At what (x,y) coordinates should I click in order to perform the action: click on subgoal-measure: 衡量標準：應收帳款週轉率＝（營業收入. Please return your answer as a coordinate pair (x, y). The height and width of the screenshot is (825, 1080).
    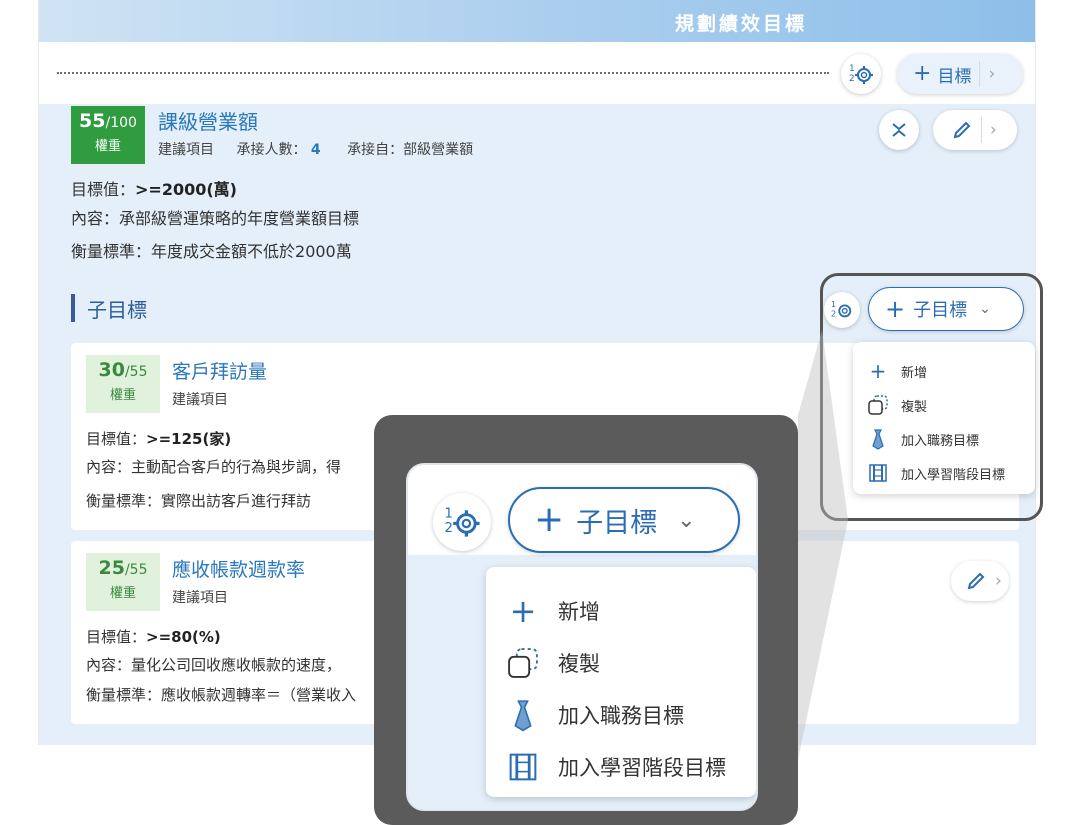
    Looking at the image, I should click on (221, 694).